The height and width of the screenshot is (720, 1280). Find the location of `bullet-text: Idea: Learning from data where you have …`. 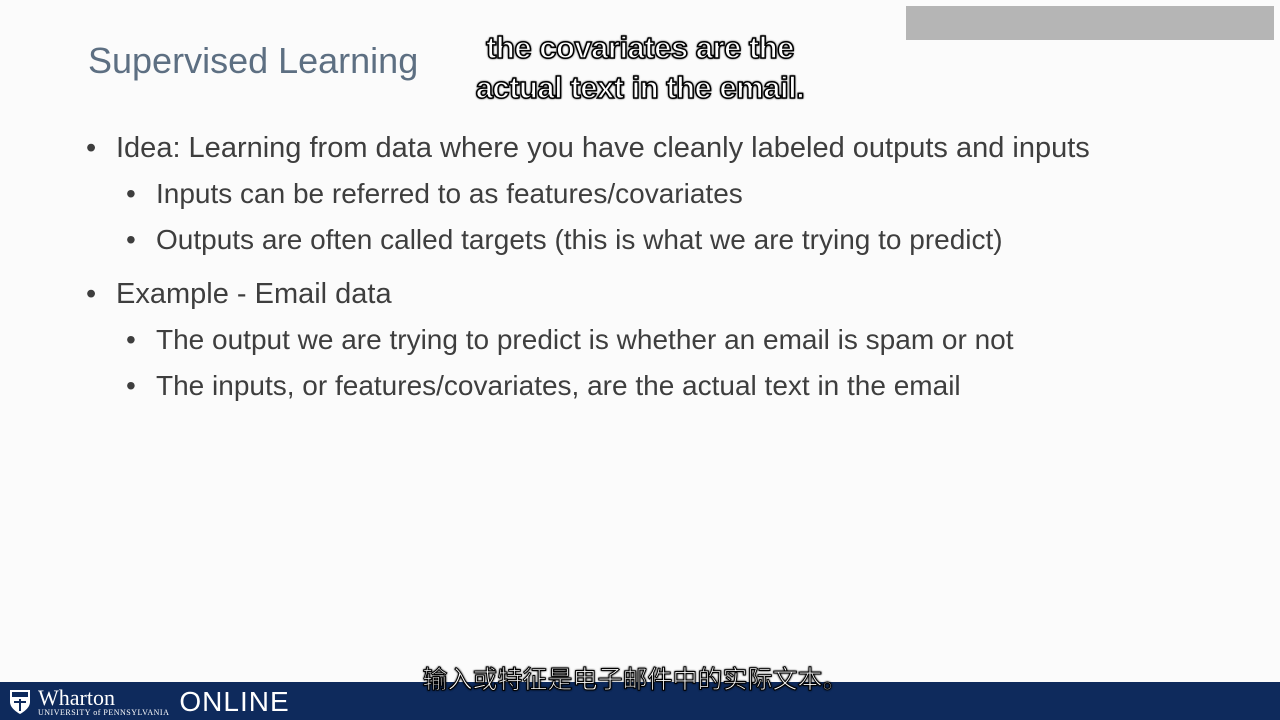

bullet-text: Idea: Learning from data where you have … is located at coordinates (603, 148).